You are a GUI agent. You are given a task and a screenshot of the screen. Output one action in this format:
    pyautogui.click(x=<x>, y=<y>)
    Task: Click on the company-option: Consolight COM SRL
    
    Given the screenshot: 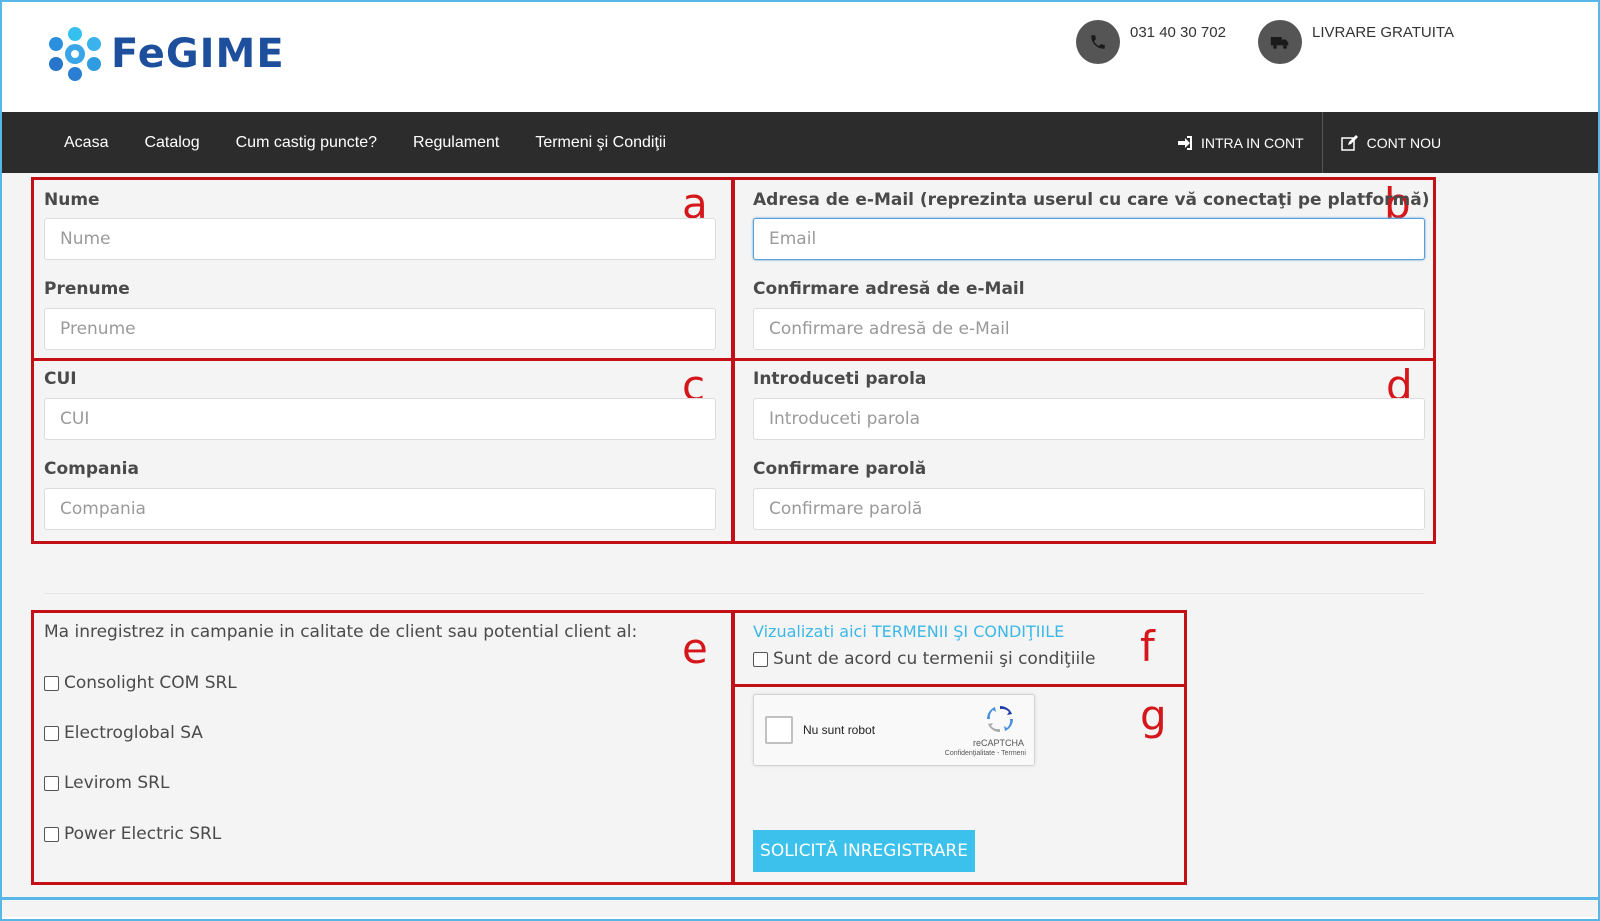 What is the action you would take?
    pyautogui.click(x=140, y=683)
    